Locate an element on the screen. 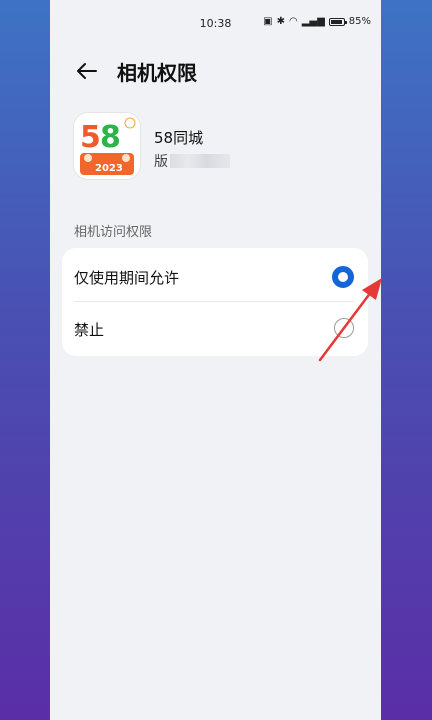  status-icons: ▣ ✱ ◠ ▂▄▆ 85% is located at coordinates (317, 21).